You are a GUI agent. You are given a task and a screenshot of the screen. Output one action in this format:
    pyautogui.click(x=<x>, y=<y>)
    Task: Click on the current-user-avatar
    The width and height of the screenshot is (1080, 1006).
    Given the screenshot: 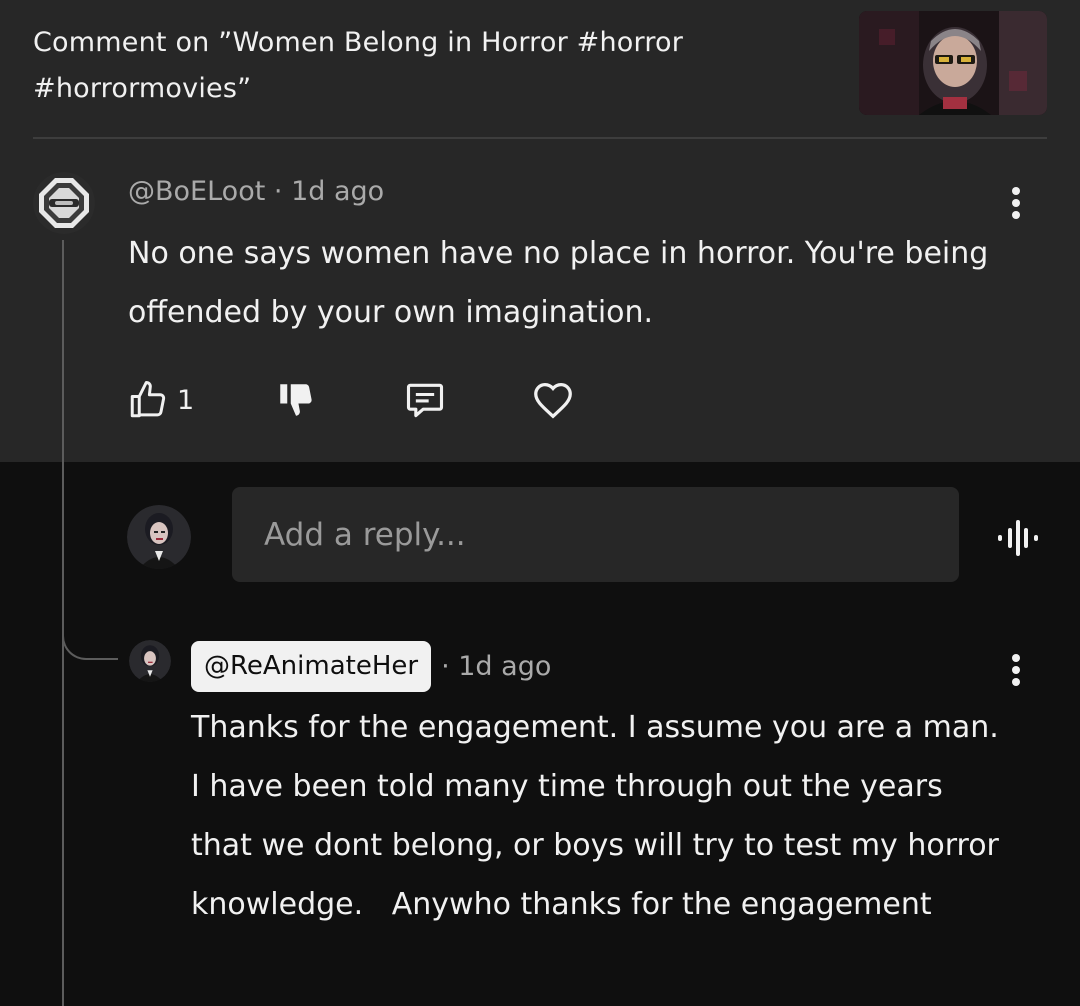 What is the action you would take?
    pyautogui.click(x=159, y=537)
    